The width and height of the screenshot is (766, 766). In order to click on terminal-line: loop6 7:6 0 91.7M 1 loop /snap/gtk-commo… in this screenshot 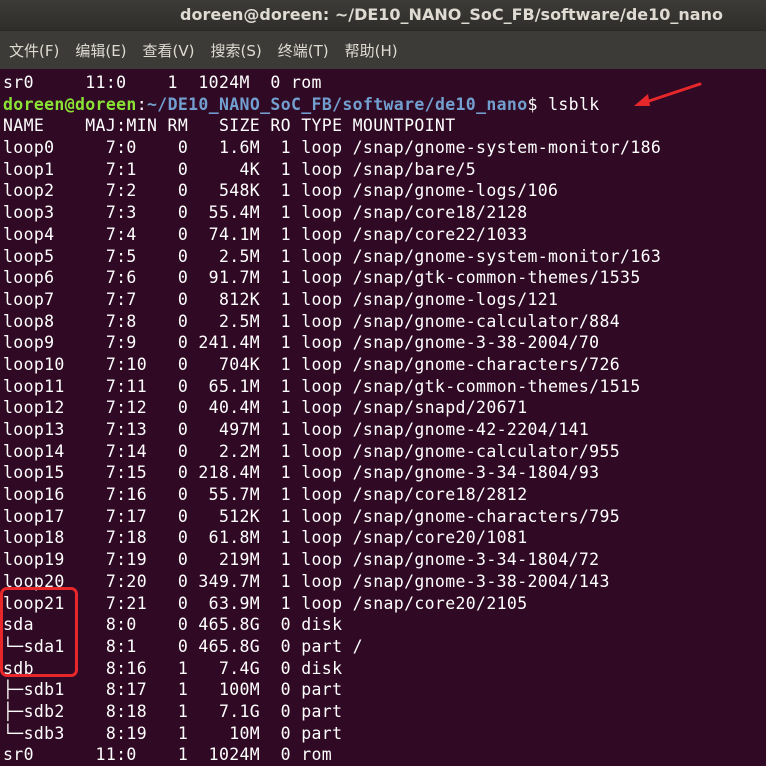, I will do `click(322, 278)`.